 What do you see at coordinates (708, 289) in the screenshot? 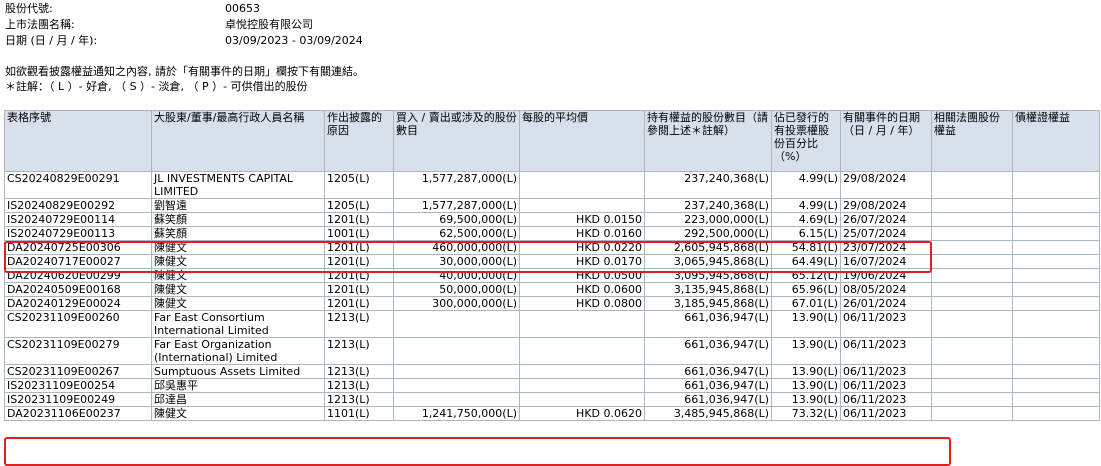
I see `shares-held: 3,135,945,868(L)` at bounding box center [708, 289].